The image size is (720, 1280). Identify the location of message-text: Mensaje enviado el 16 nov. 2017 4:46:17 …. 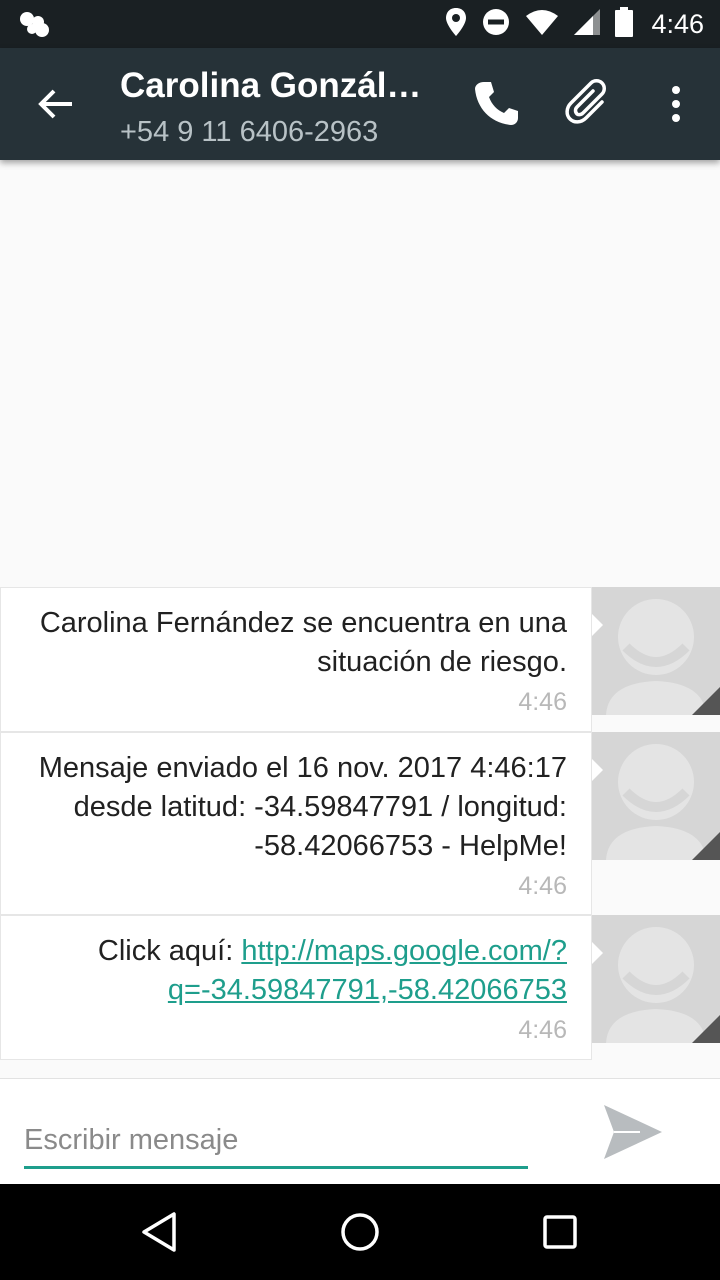
(302, 807).